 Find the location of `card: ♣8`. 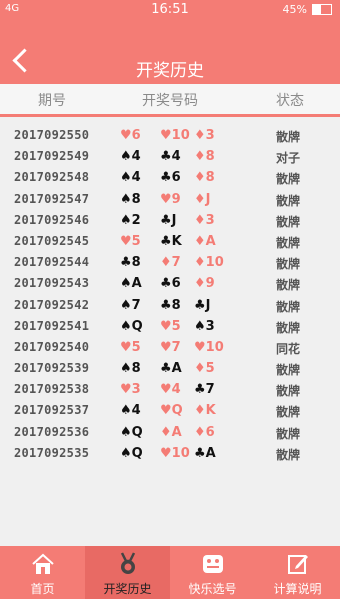

card: ♣8 is located at coordinates (170, 305).